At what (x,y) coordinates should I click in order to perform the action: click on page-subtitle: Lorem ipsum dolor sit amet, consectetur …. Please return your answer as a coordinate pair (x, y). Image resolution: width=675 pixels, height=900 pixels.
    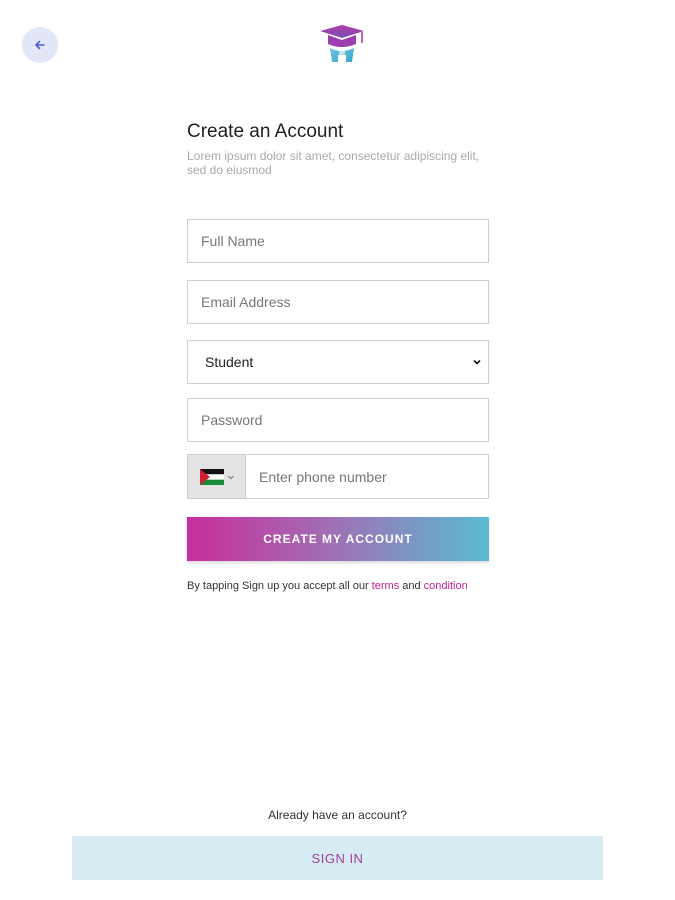
    Looking at the image, I should click on (333, 163).